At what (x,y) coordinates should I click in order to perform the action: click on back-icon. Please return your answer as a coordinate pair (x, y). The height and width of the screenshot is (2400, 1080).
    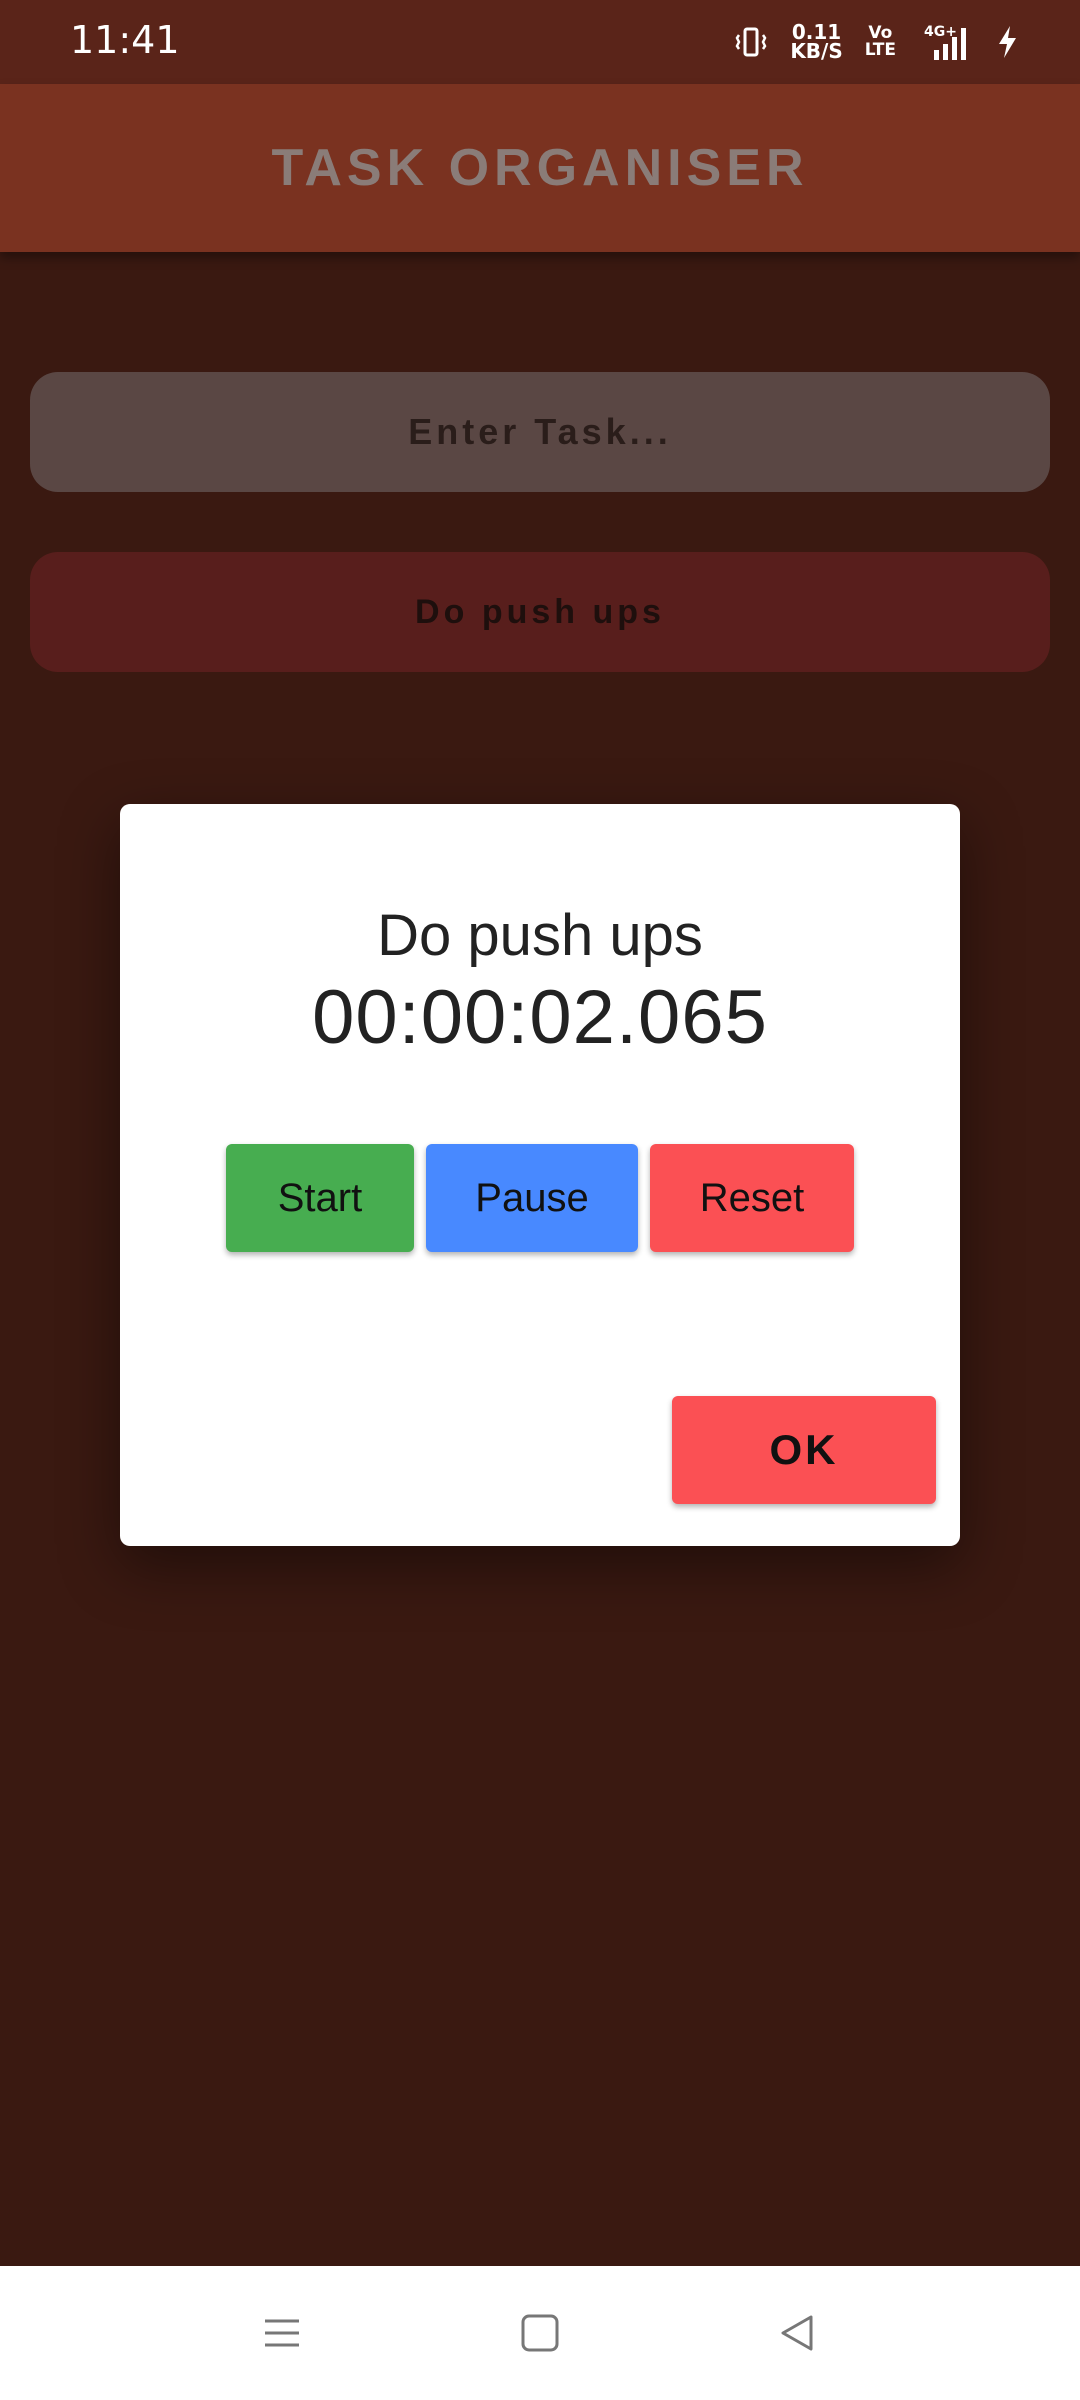
    Looking at the image, I should click on (797, 2333).